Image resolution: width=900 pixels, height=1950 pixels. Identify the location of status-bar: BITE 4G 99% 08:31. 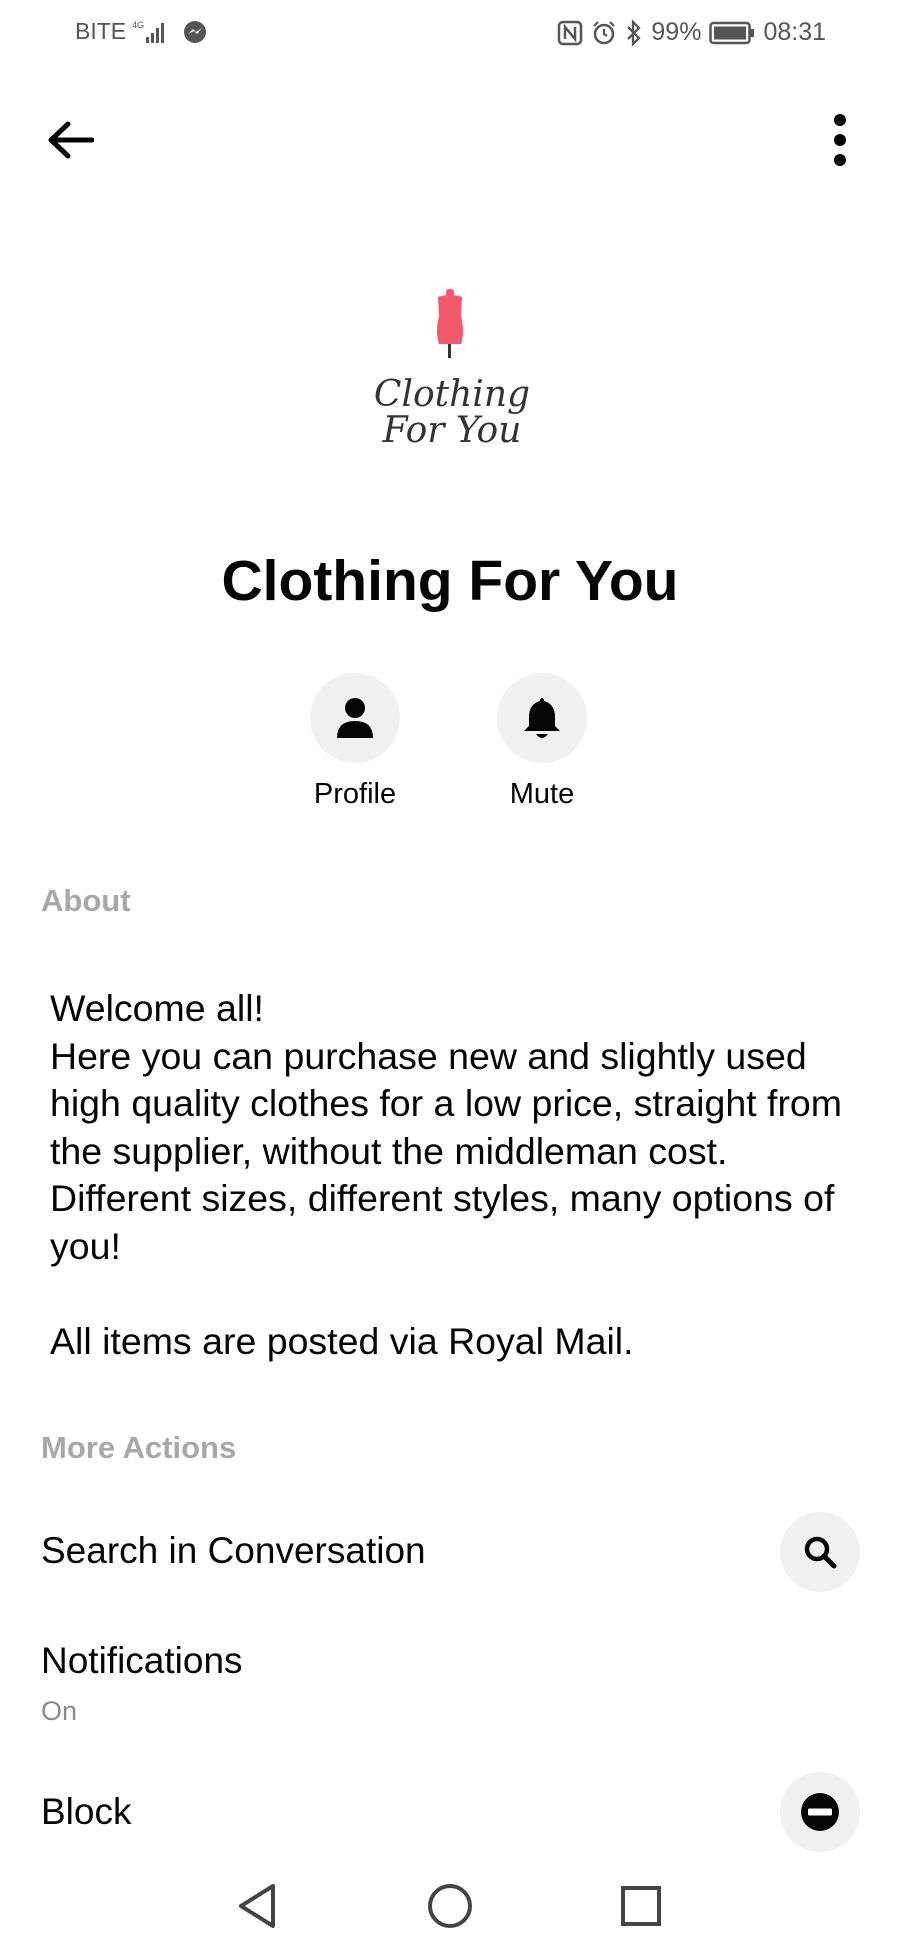
(450, 34).